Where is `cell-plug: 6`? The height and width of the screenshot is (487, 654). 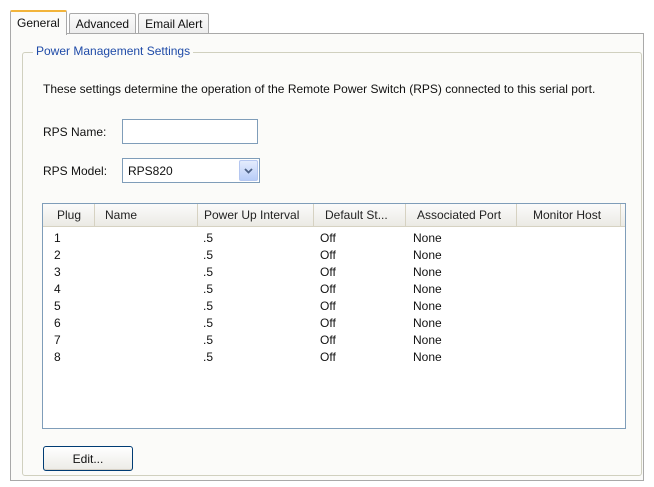
cell-plug: 6 is located at coordinates (57, 323).